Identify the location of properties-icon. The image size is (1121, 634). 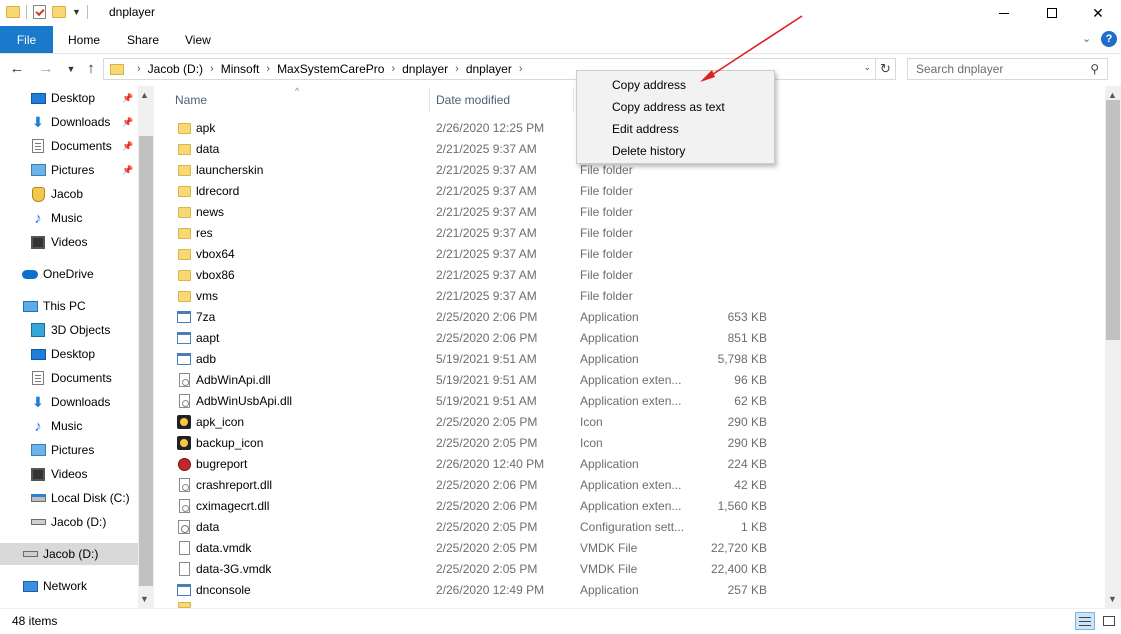
(39, 12).